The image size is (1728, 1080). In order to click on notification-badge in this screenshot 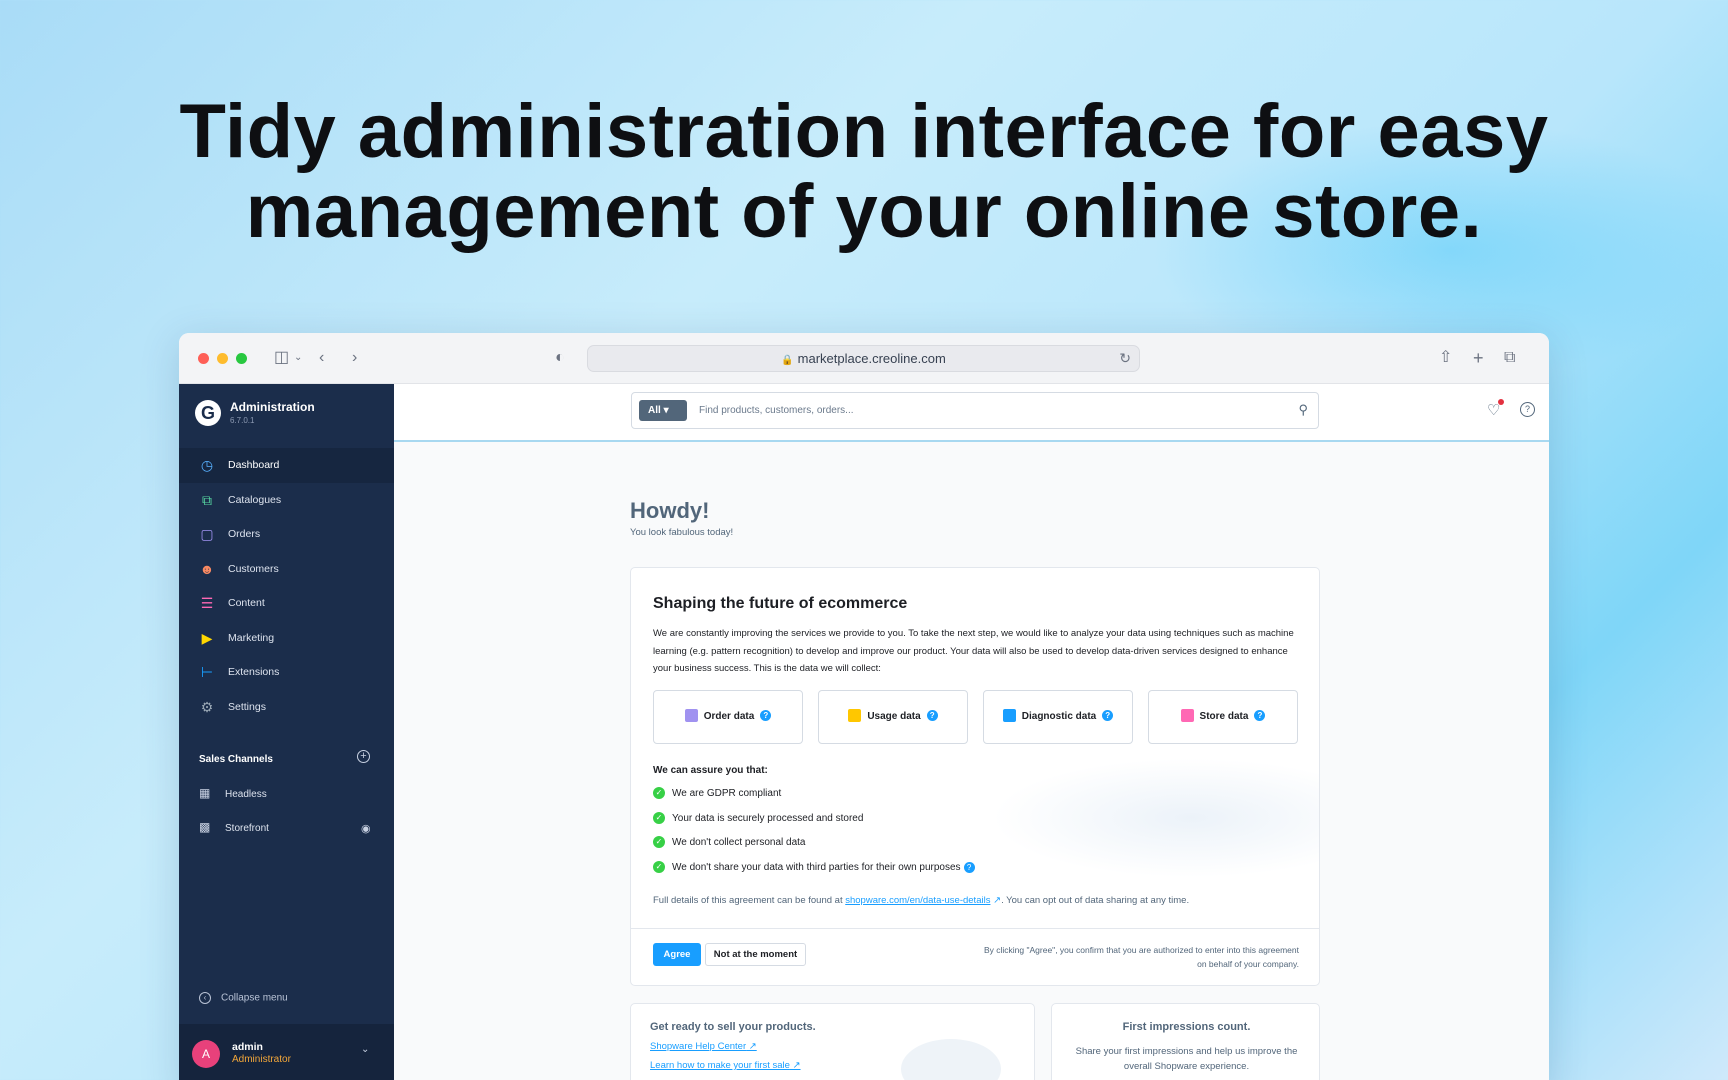, I will do `click(1501, 402)`.